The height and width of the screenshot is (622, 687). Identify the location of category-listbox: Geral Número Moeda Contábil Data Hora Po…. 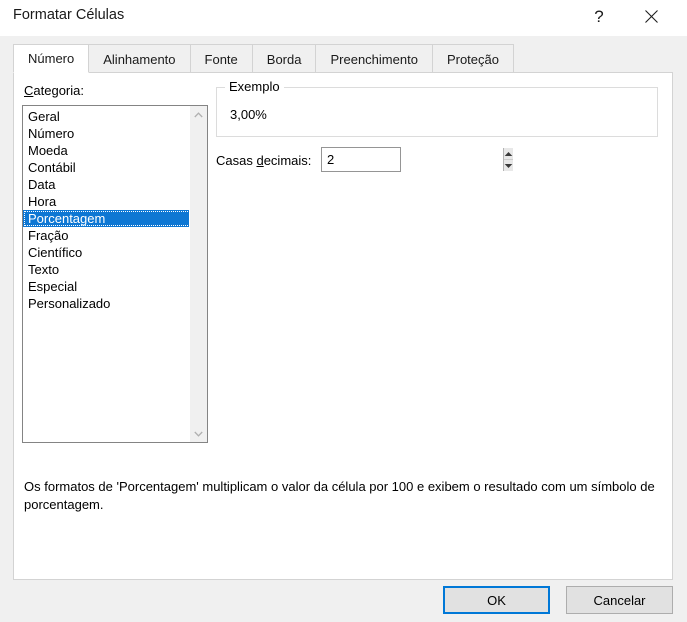
(115, 274).